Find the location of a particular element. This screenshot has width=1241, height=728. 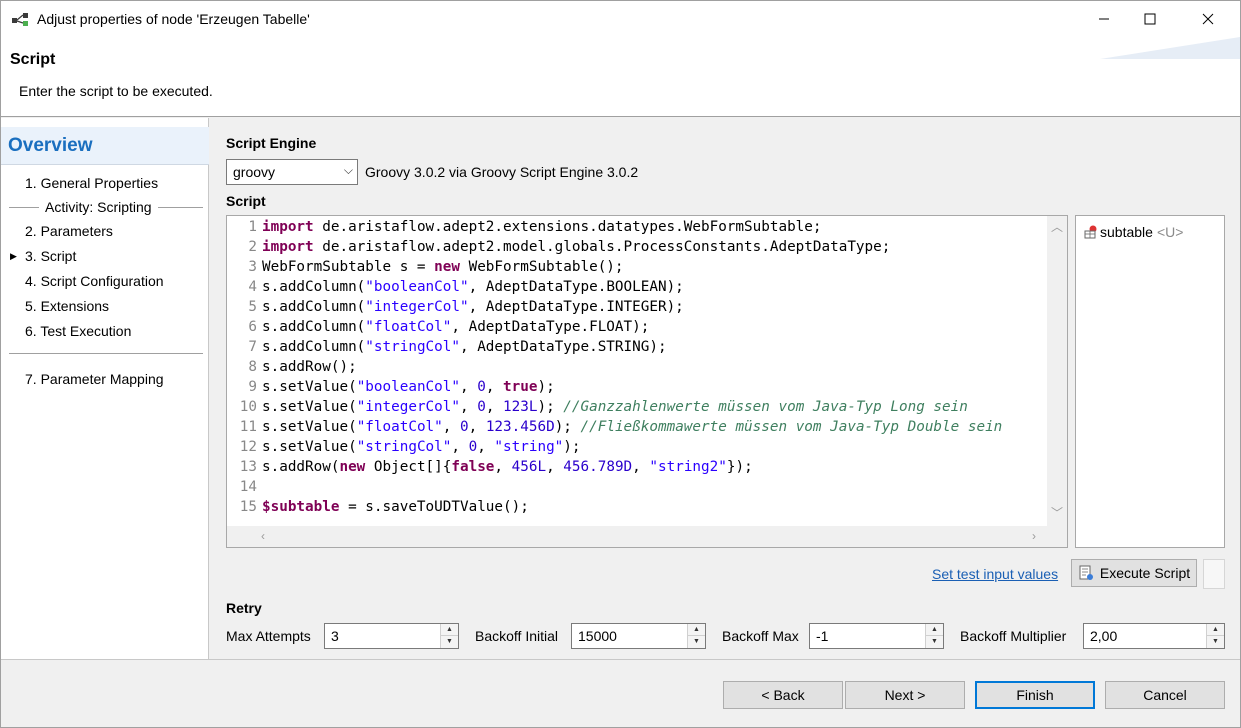

close-button is located at coordinates (1208, 19).